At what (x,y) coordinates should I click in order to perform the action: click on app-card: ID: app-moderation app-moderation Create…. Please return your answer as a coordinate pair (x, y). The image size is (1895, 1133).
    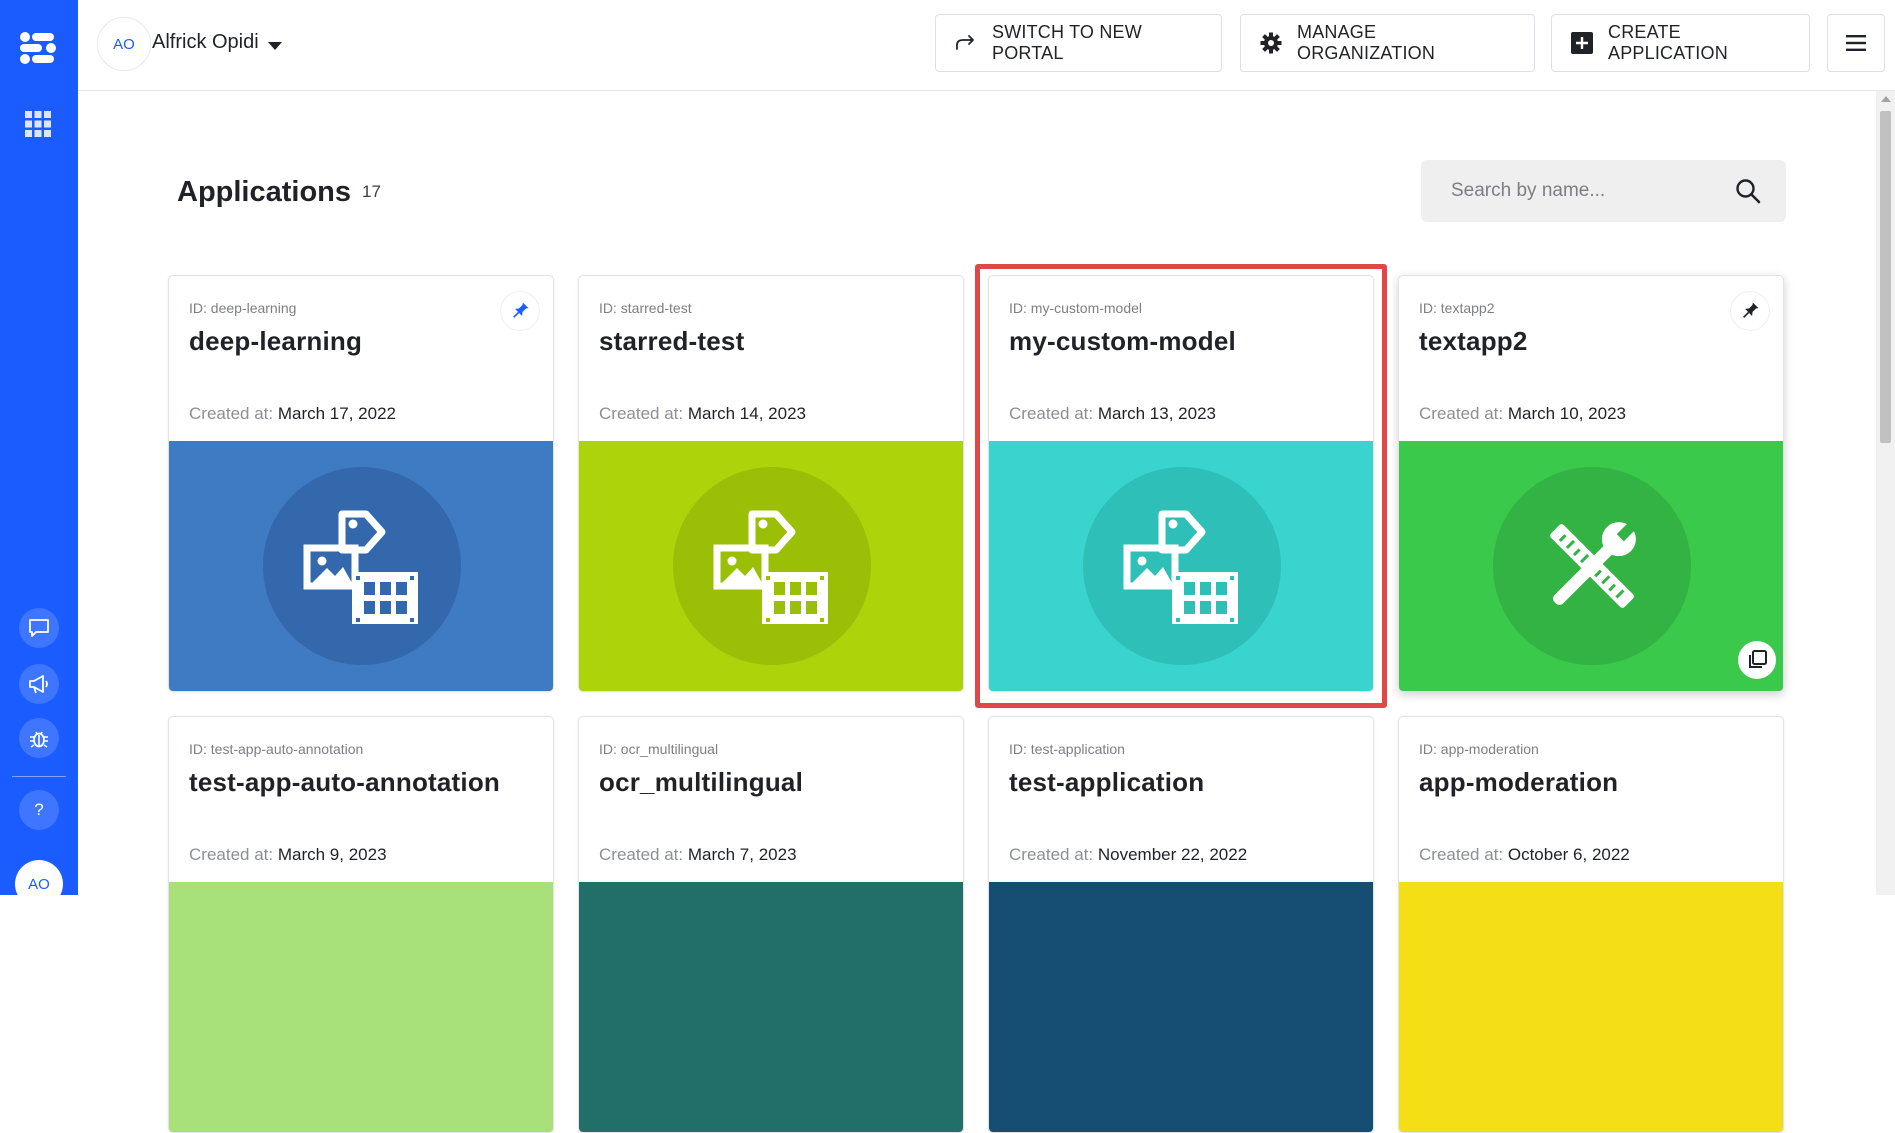
    Looking at the image, I should click on (1591, 924).